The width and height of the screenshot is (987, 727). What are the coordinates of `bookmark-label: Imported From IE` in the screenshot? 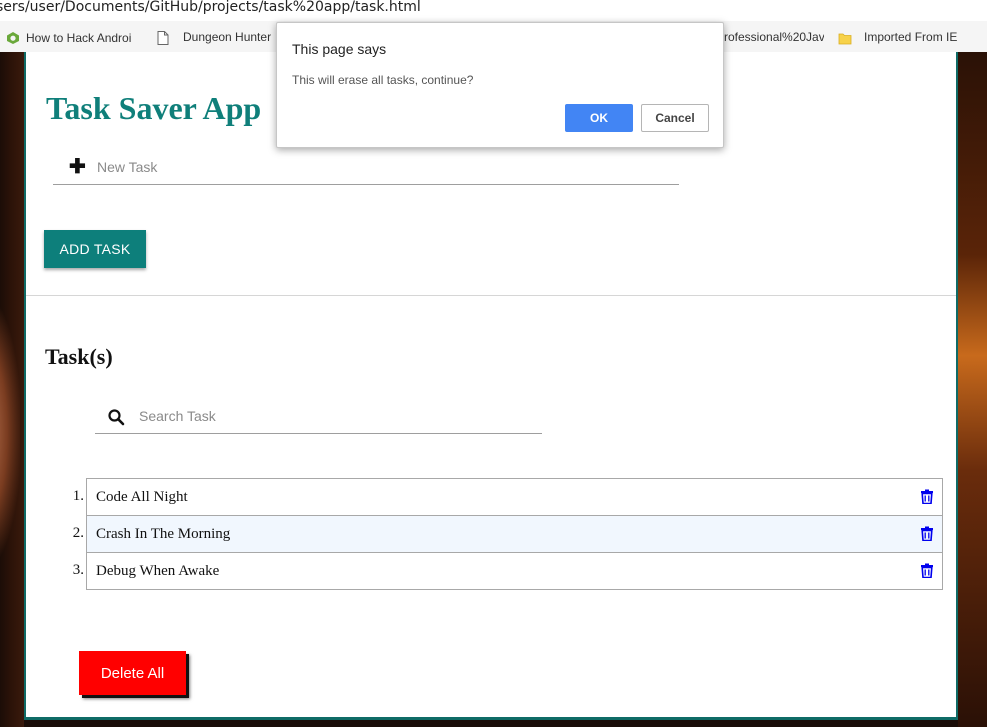 It's located at (911, 37).